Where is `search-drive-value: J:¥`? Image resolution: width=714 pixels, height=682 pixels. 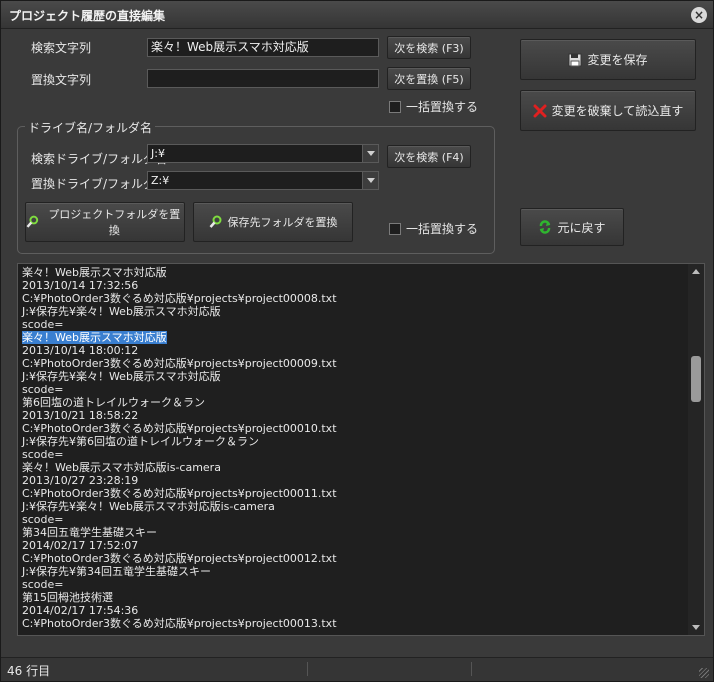
search-drive-value: J:¥ is located at coordinates (158, 153).